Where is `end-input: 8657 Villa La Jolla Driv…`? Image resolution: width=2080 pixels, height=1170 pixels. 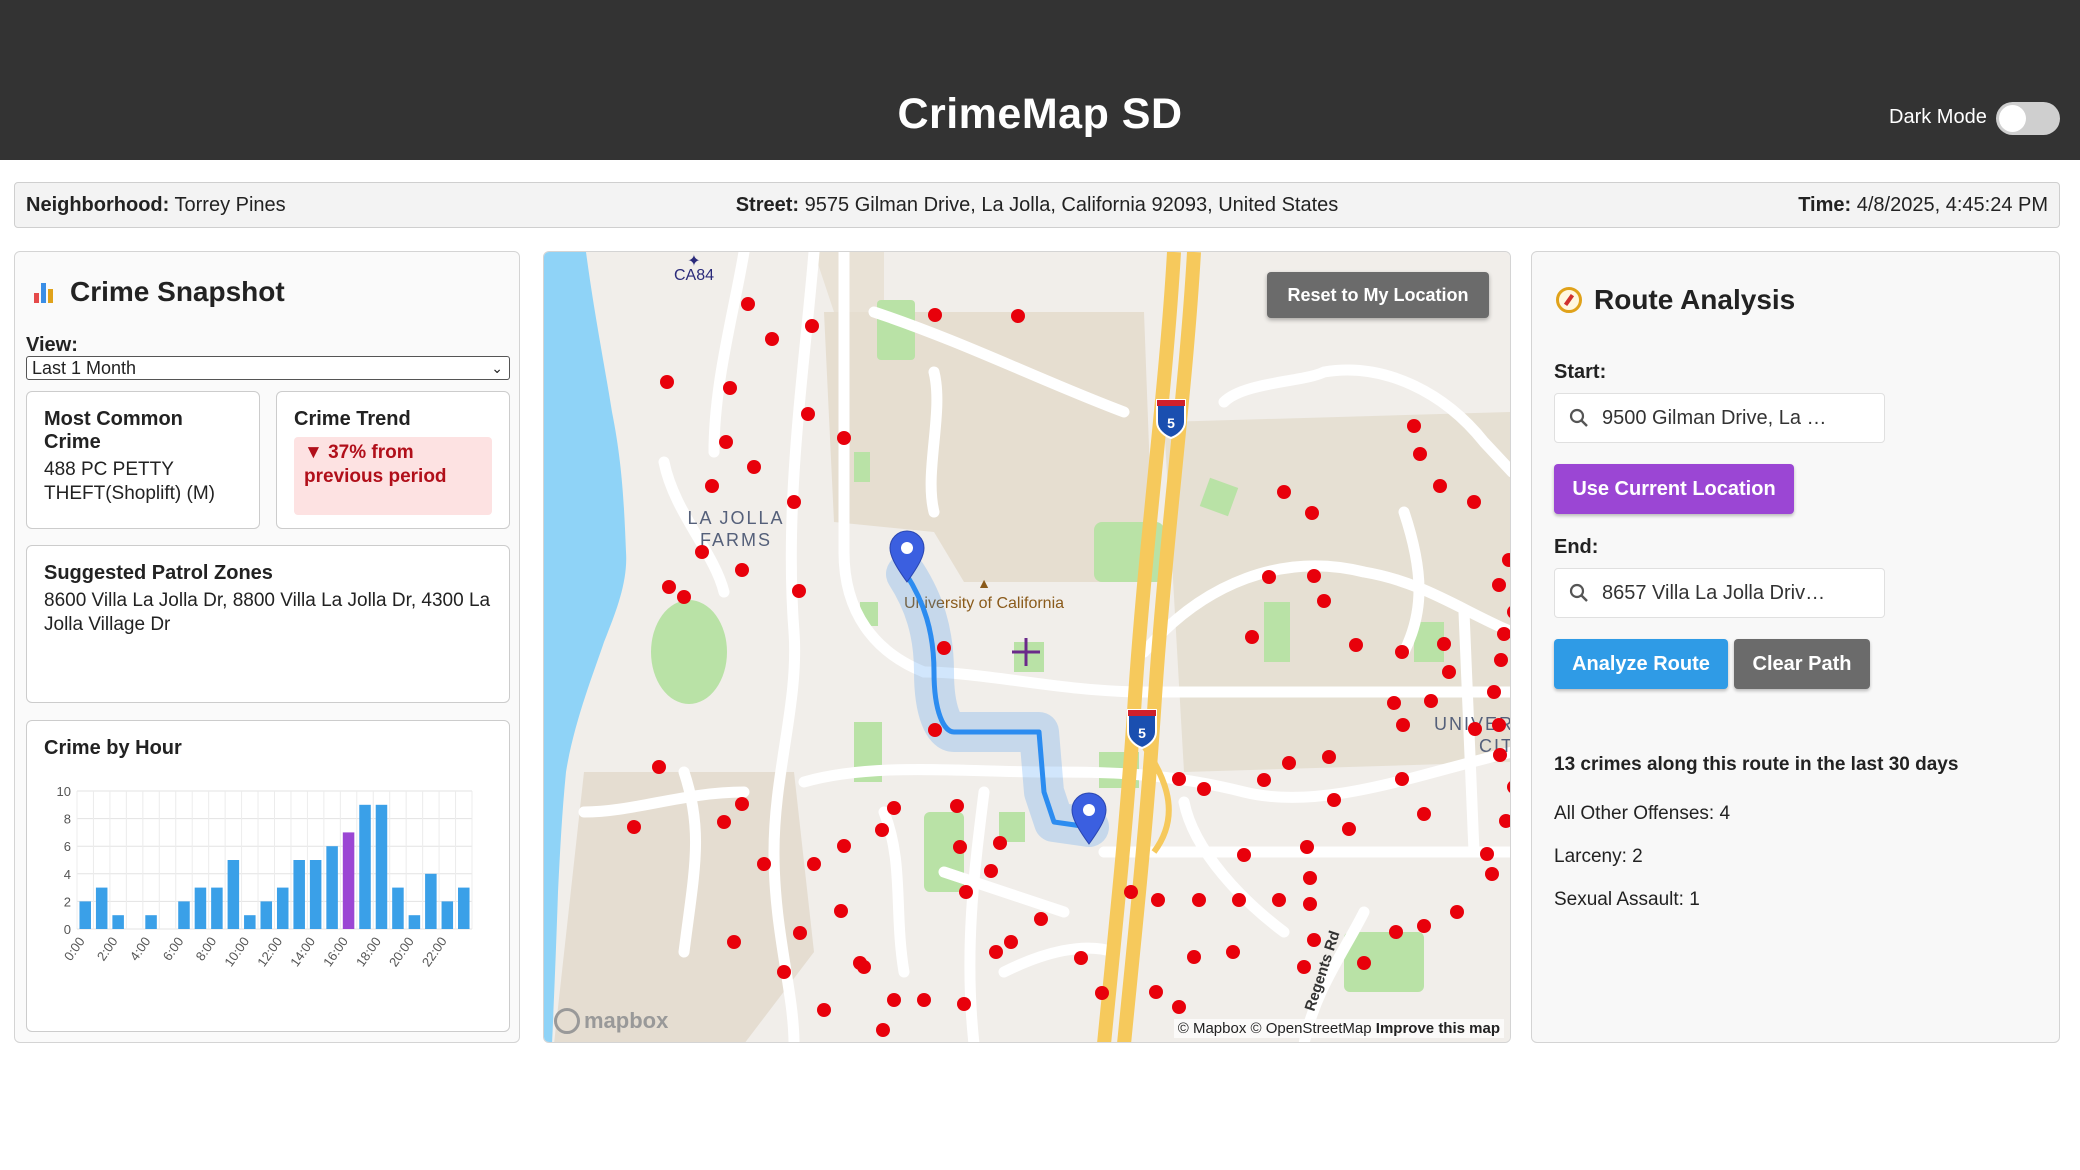
end-input: 8657 Villa La Jolla Driv… is located at coordinates (1719, 593).